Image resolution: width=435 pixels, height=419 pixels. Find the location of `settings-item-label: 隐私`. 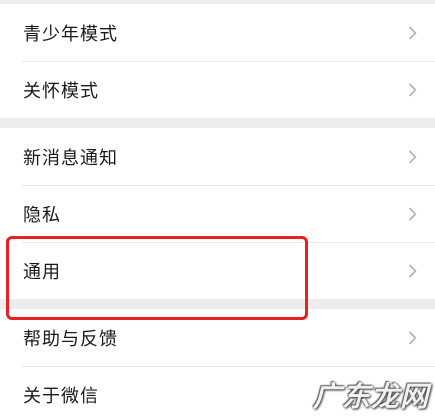

settings-item-label: 隐私 is located at coordinates (42, 215).